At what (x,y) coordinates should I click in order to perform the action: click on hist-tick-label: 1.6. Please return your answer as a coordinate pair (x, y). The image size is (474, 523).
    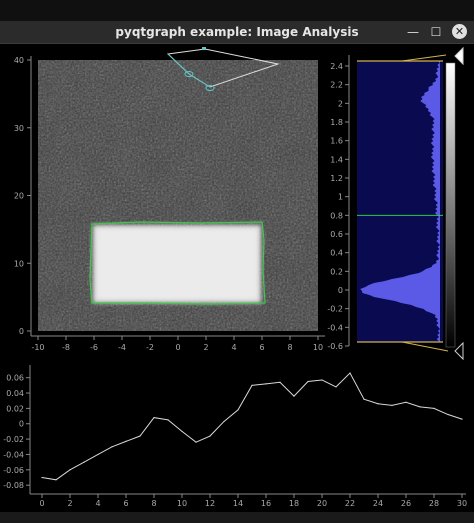
    Looking at the image, I should click on (336, 141).